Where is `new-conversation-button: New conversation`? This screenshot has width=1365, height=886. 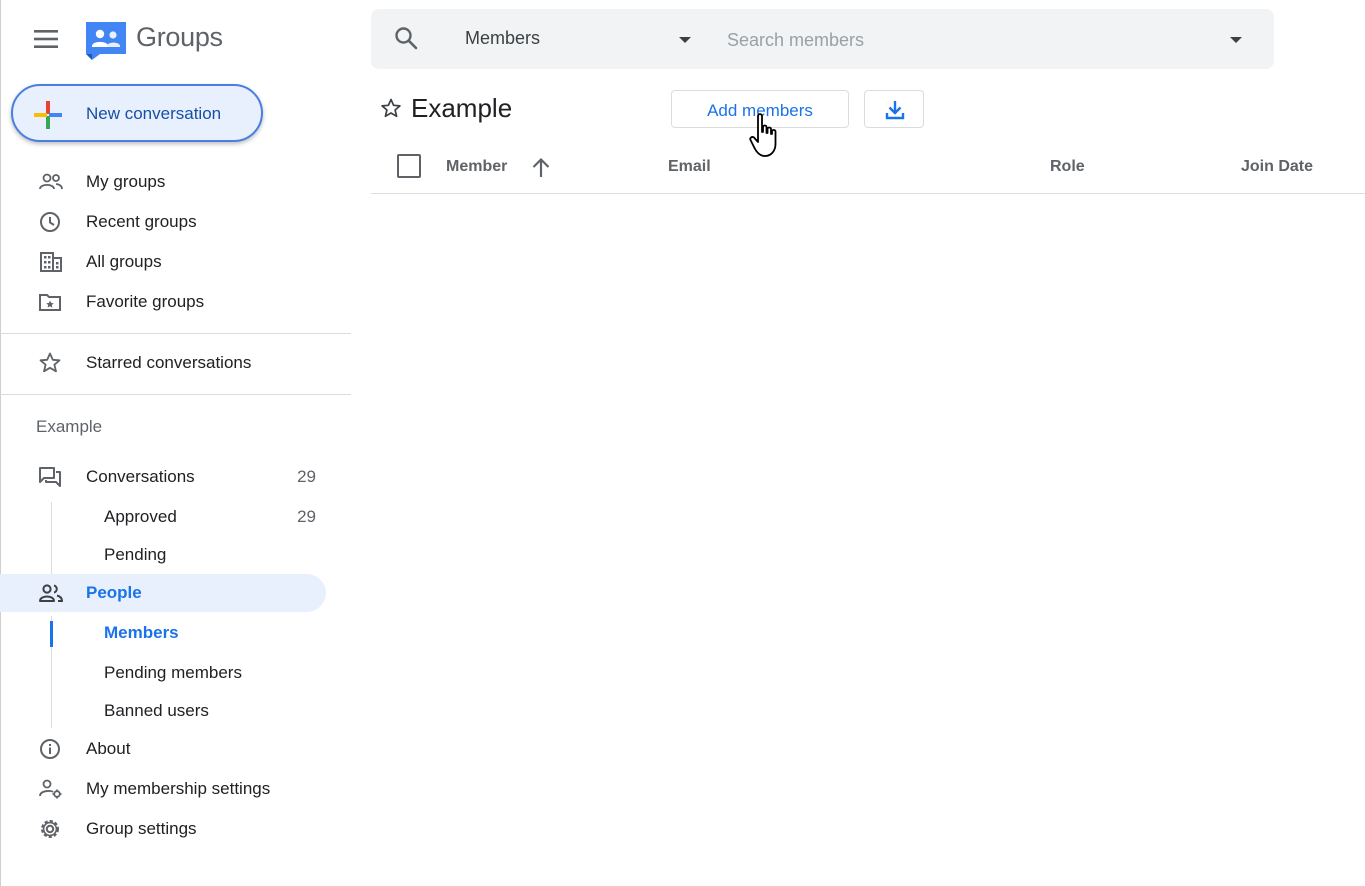 new-conversation-button: New conversation is located at coordinates (137, 113).